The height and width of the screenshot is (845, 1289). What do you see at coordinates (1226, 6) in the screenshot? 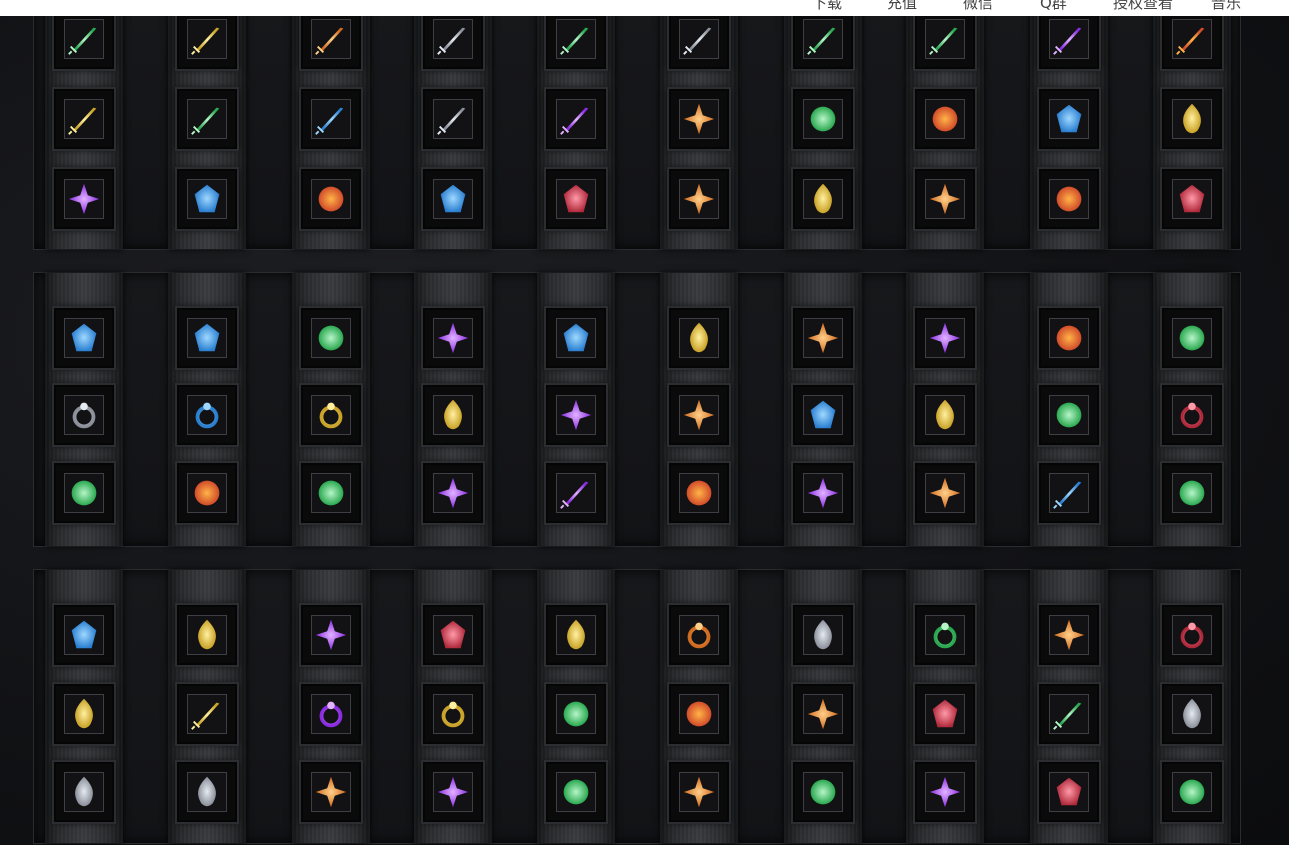
I see `nav-music-link: 音乐` at bounding box center [1226, 6].